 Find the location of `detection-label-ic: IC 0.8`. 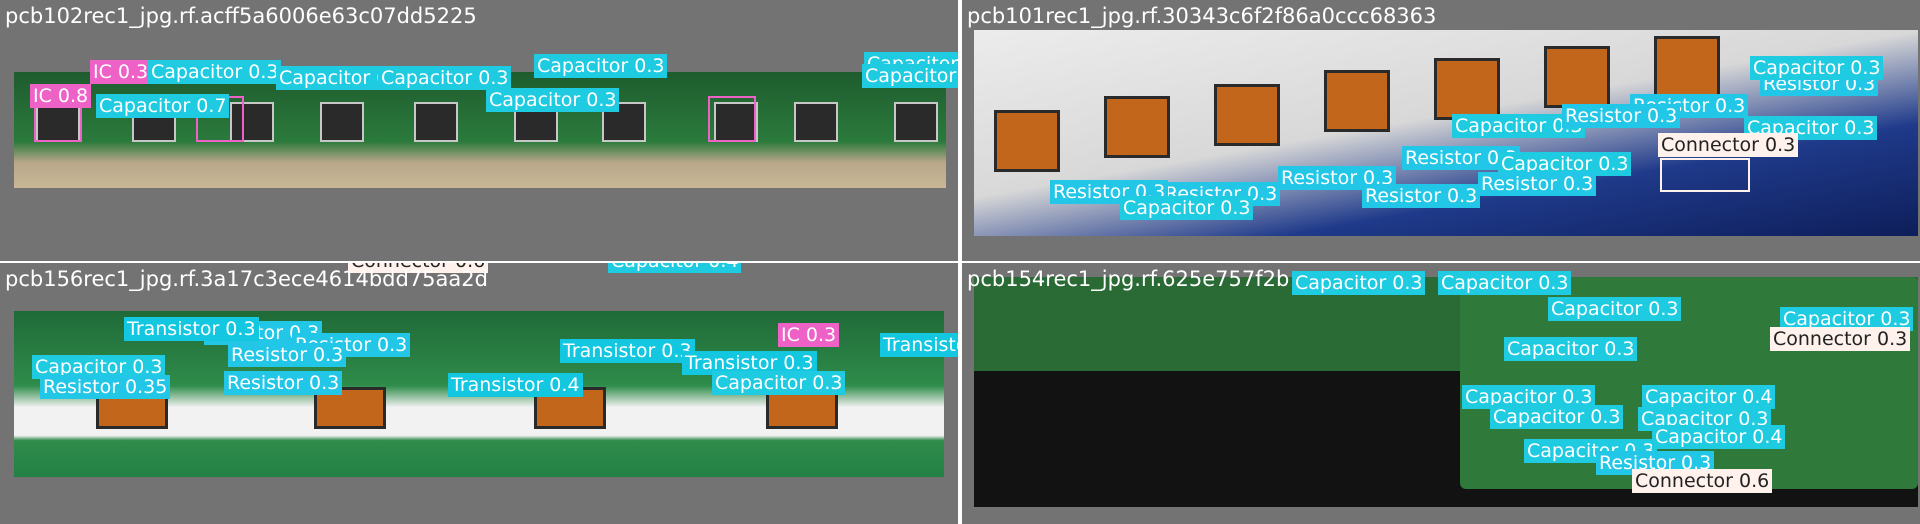

detection-label-ic: IC 0.8 is located at coordinates (61, 96).